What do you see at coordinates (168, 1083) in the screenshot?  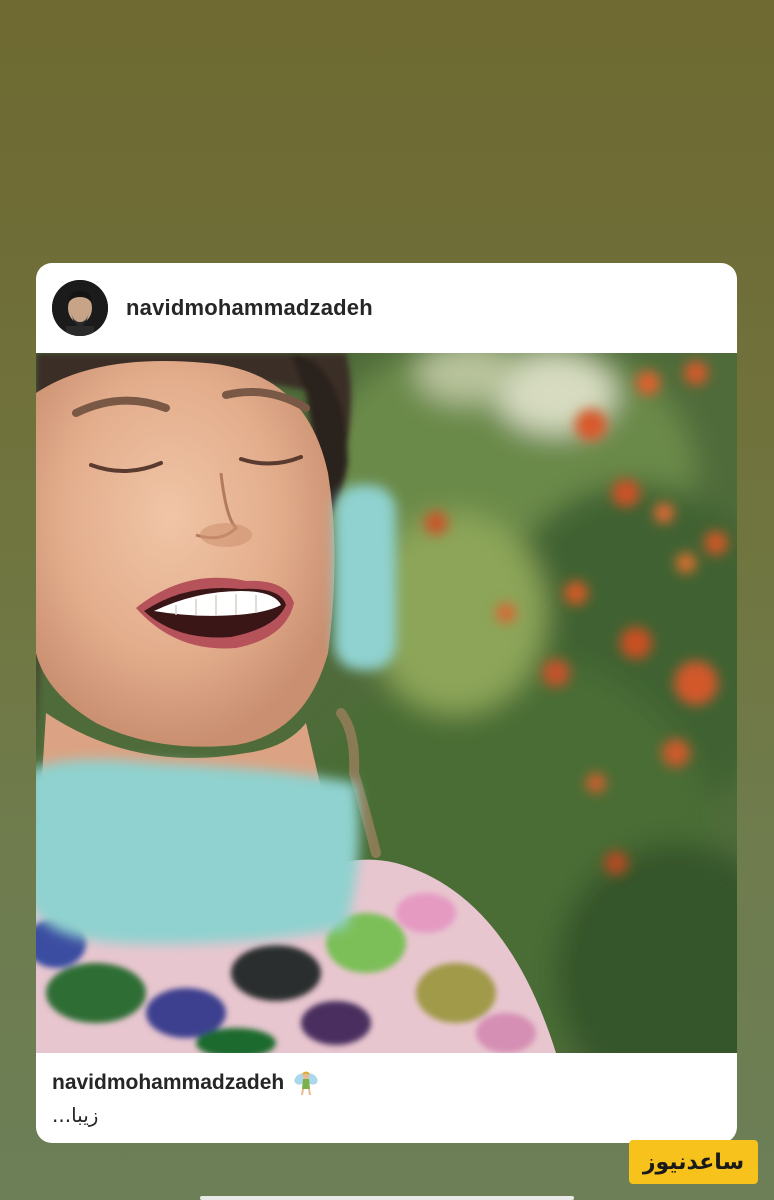 I see `caption-username: navidmohammadzadeh` at bounding box center [168, 1083].